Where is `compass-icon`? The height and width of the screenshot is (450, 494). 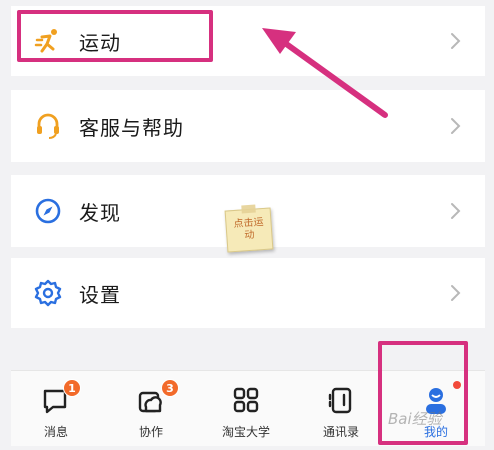
compass-icon is located at coordinates (48, 211).